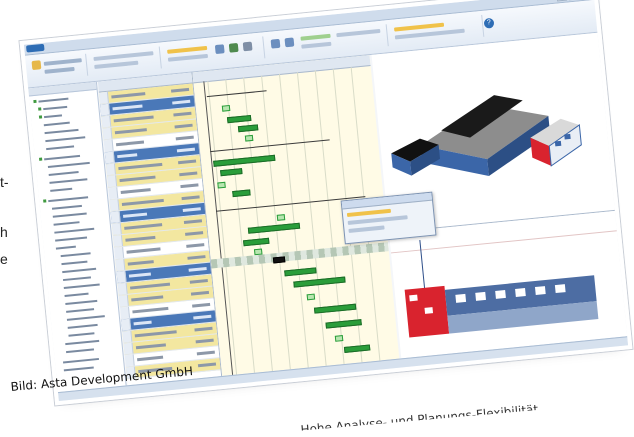 The height and width of the screenshot is (437, 634). What do you see at coordinates (562, 1) in the screenshot?
I see `minimize-button: –` at bounding box center [562, 1].